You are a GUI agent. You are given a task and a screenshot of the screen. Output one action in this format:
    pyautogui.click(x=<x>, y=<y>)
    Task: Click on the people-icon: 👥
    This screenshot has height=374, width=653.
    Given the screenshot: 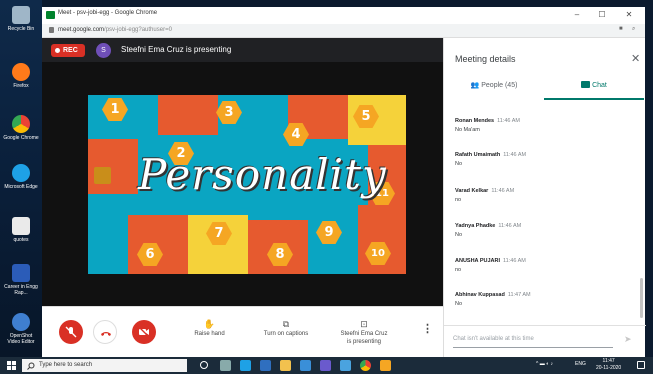 What is the action you would take?
    pyautogui.click(x=475, y=85)
    